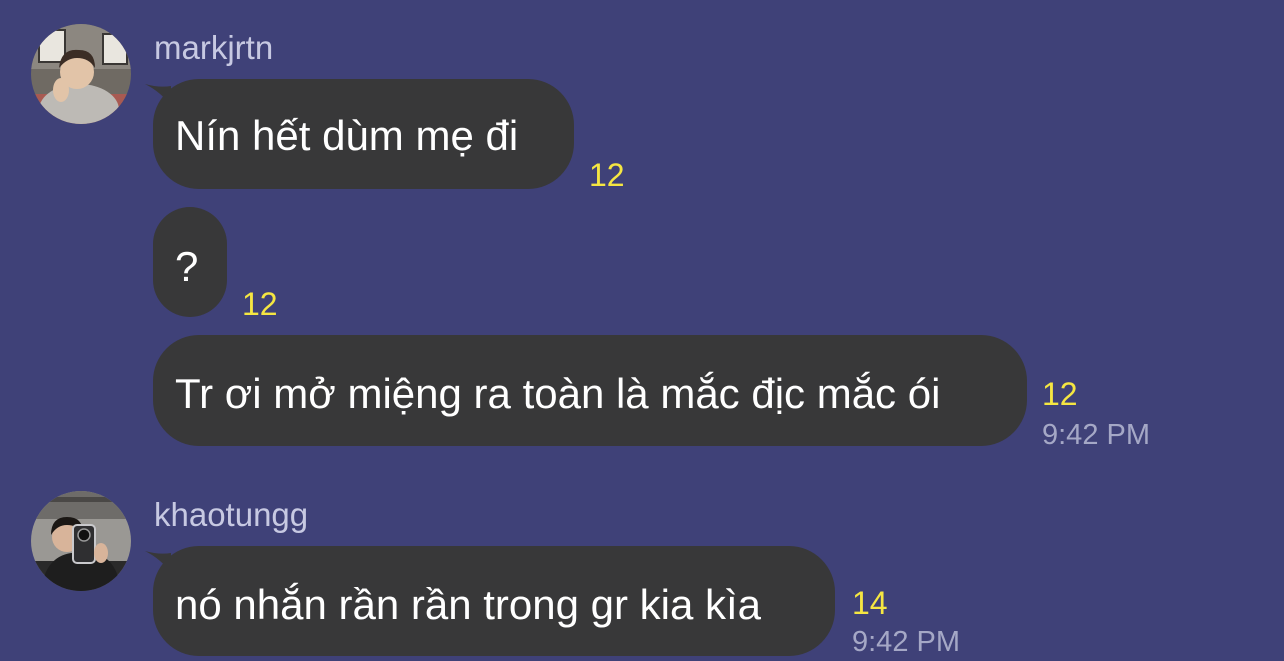 Image resolution: width=1284 pixels, height=661 pixels. Describe the element at coordinates (558, 393) in the screenshot. I see `message-text: Tr ơi mở miệng ra toàn là mắc địc mắc ói` at that location.